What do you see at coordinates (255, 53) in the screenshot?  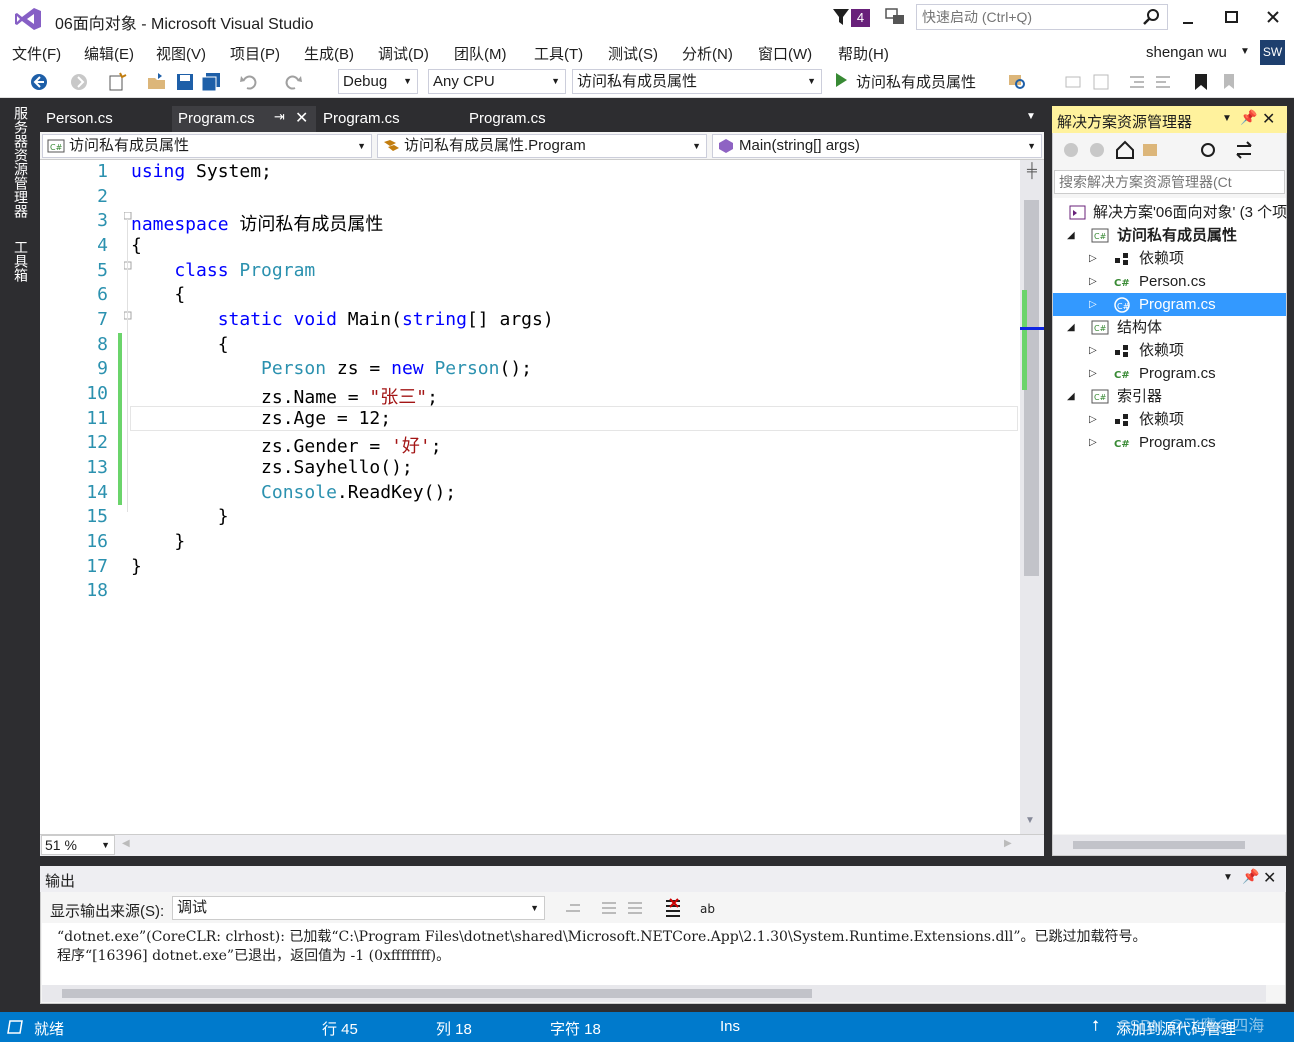 I see `menu-project: 项目(P)` at bounding box center [255, 53].